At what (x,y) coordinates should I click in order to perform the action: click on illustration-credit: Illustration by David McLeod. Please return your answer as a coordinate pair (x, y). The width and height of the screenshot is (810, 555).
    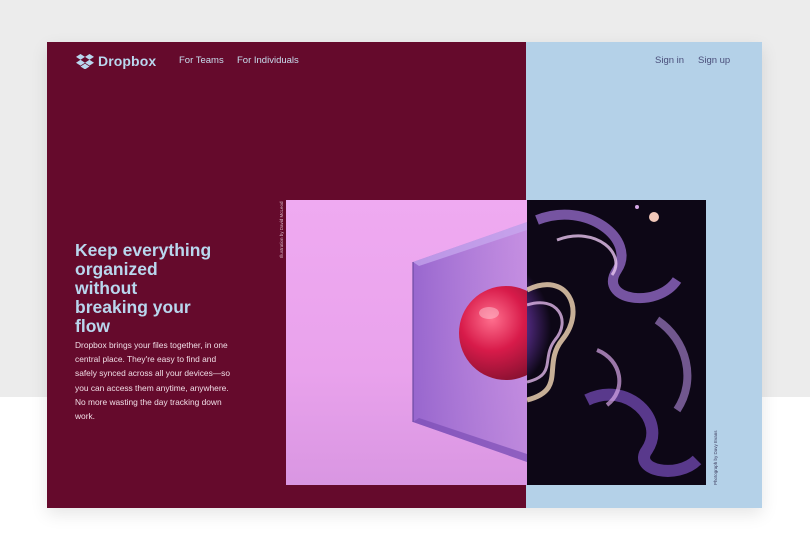
    Looking at the image, I should click on (281, 229).